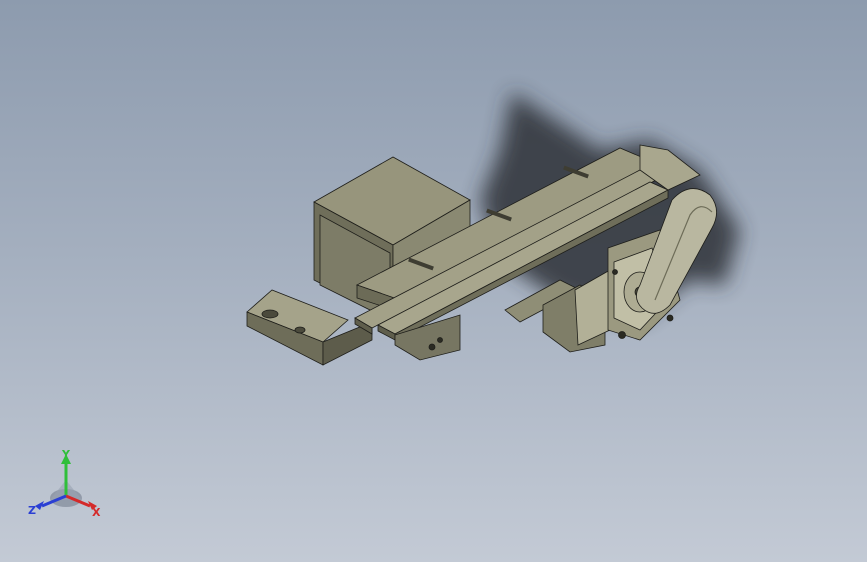  What do you see at coordinates (32, 510) in the screenshot?
I see `z-axis-label: Z` at bounding box center [32, 510].